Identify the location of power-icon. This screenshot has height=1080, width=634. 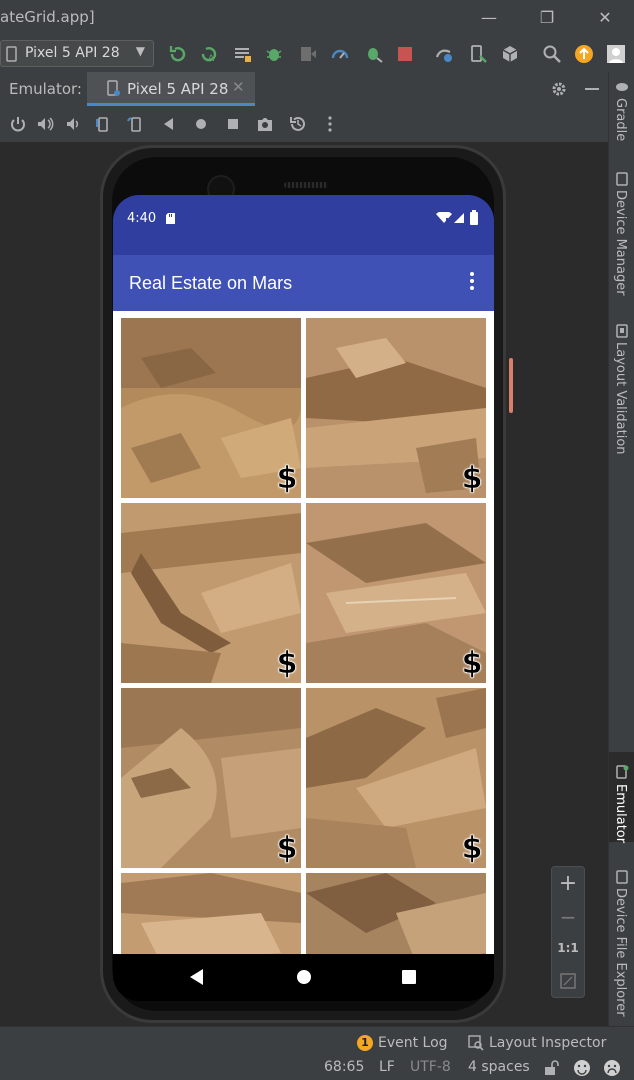
(18, 124).